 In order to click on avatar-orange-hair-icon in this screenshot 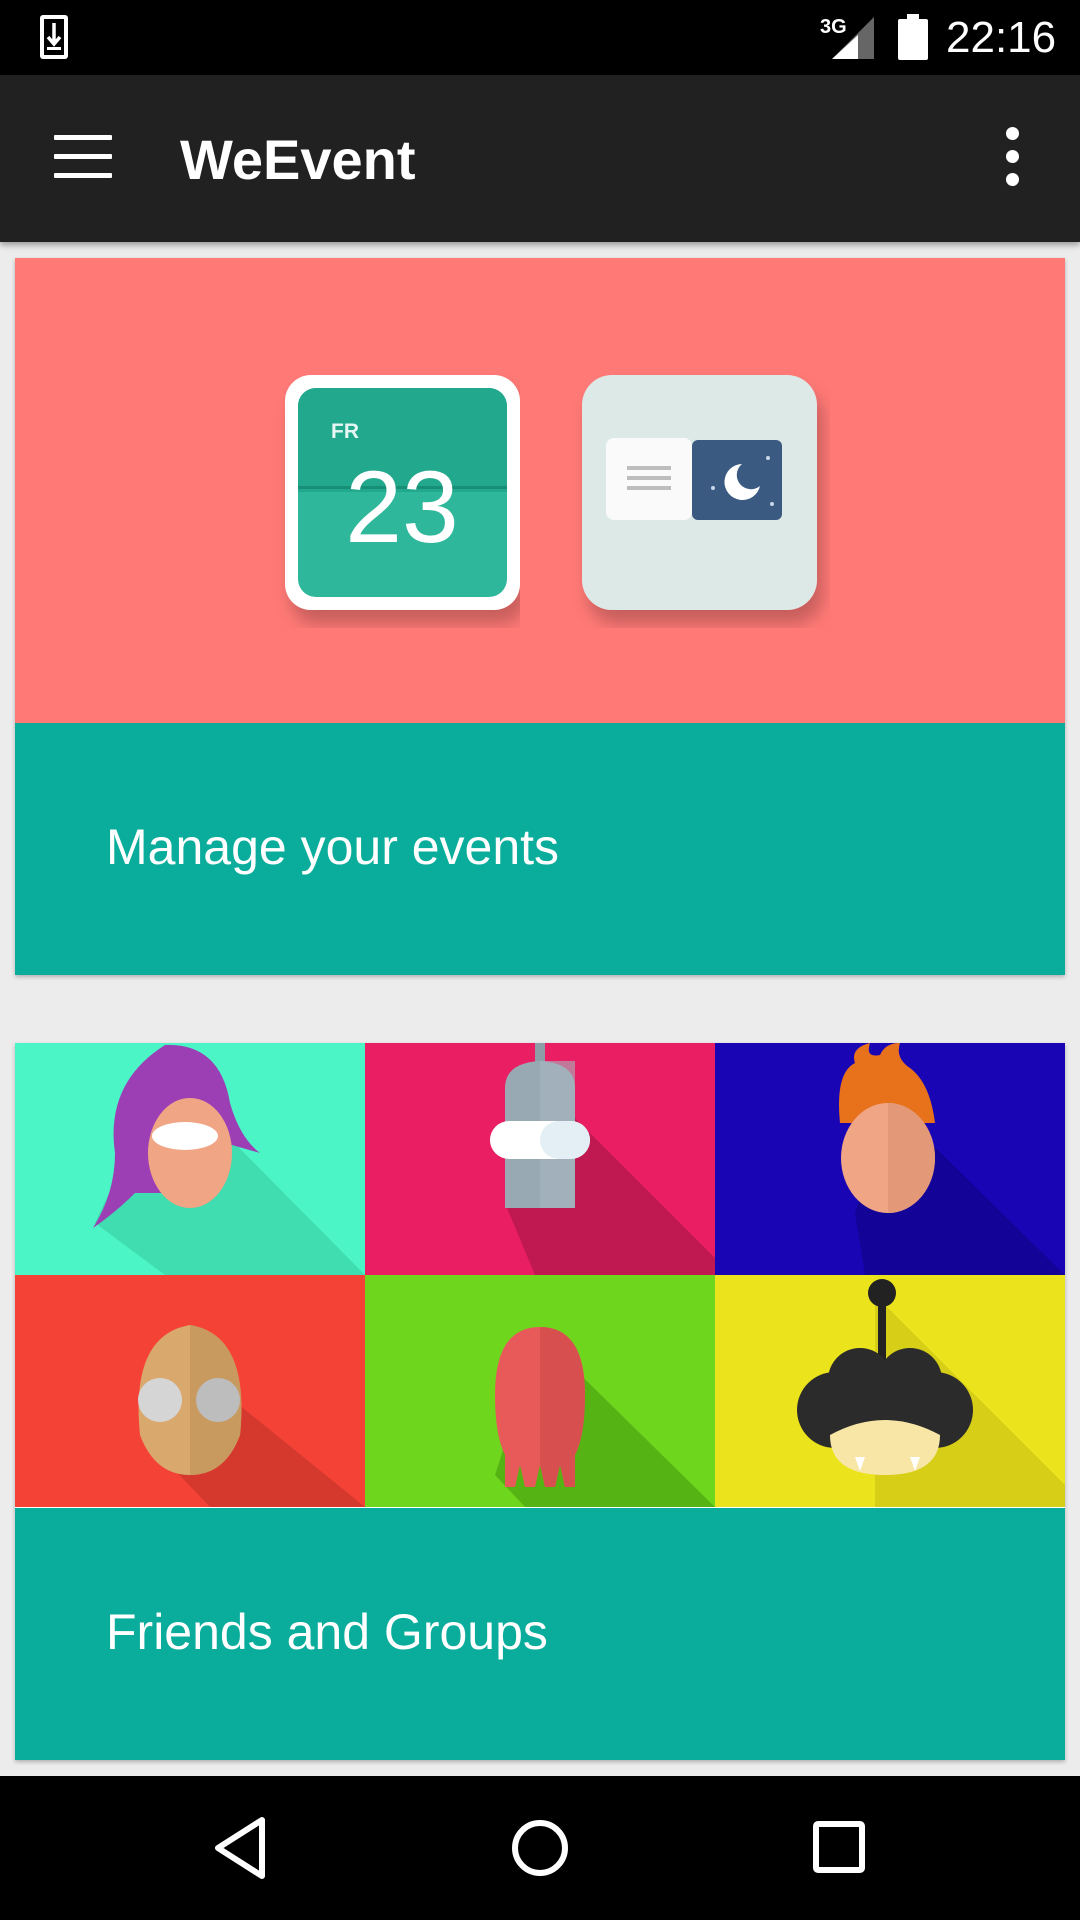, I will do `click(890, 1159)`.